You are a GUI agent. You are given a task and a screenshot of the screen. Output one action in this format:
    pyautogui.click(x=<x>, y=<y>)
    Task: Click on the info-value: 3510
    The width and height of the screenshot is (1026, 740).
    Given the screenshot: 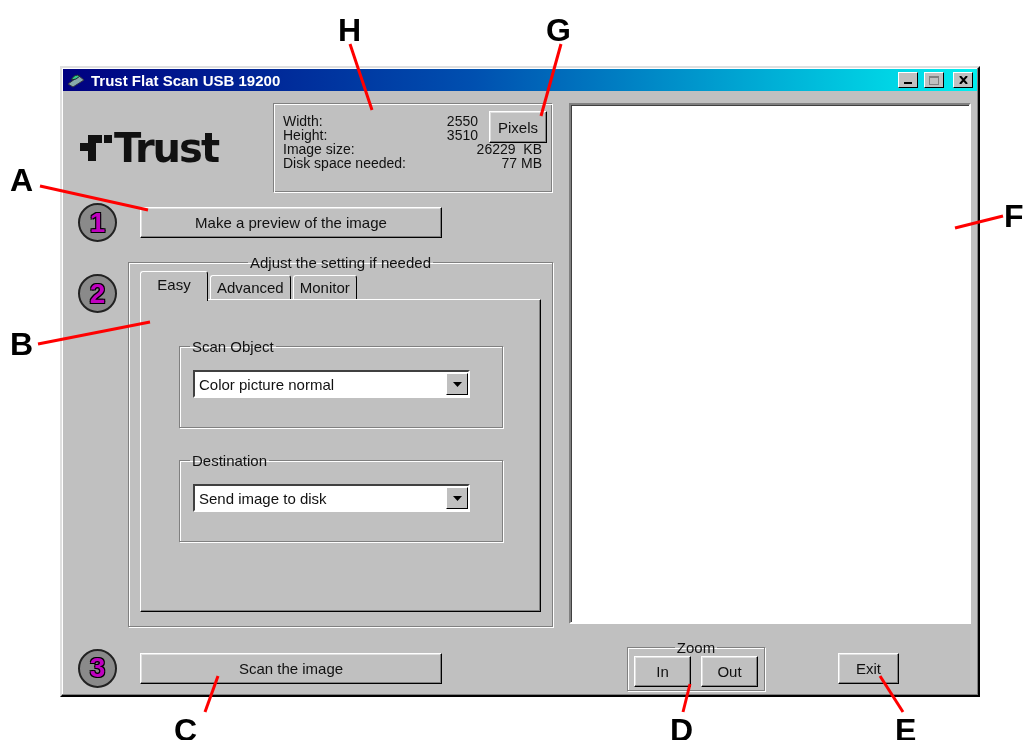 What is the action you would take?
    pyautogui.click(x=462, y=135)
    